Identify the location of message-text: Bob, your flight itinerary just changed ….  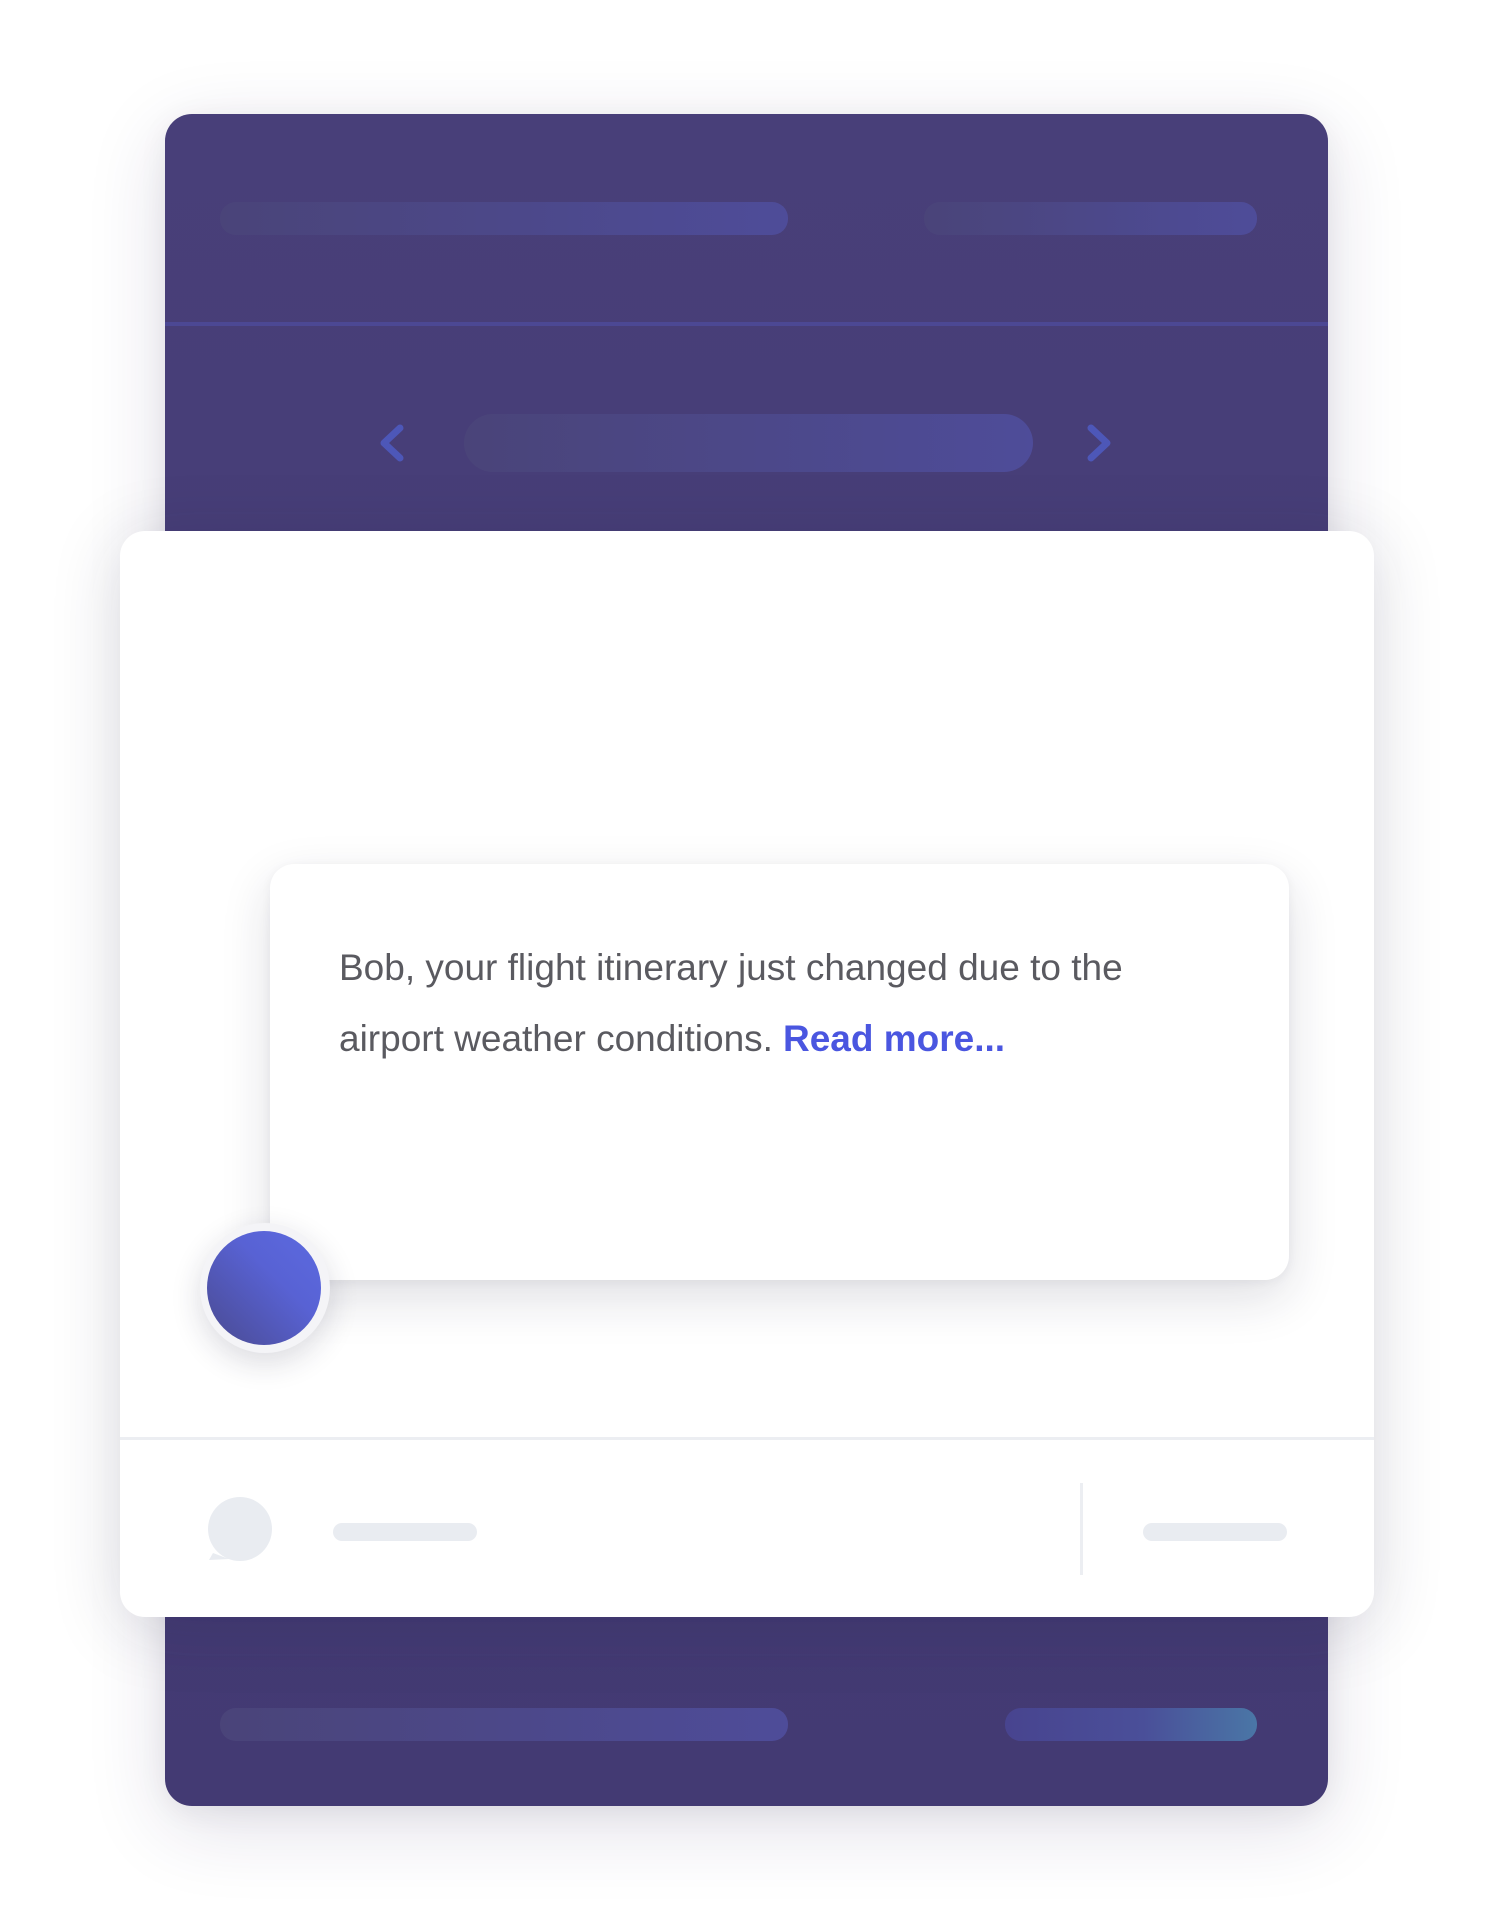
(731, 1003).